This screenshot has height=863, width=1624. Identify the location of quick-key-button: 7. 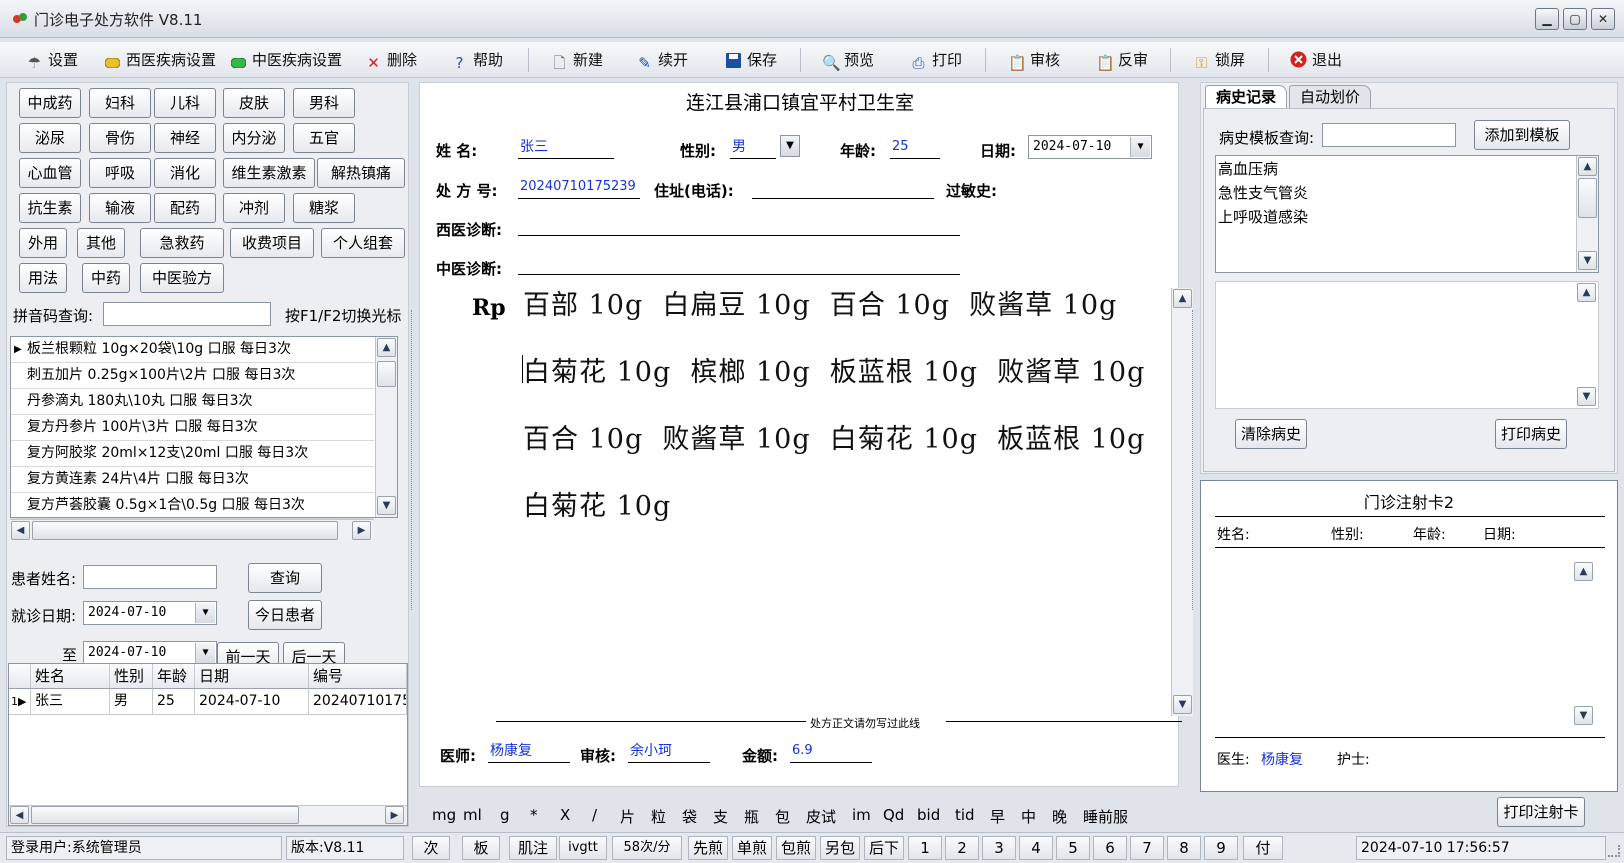
(1147, 848).